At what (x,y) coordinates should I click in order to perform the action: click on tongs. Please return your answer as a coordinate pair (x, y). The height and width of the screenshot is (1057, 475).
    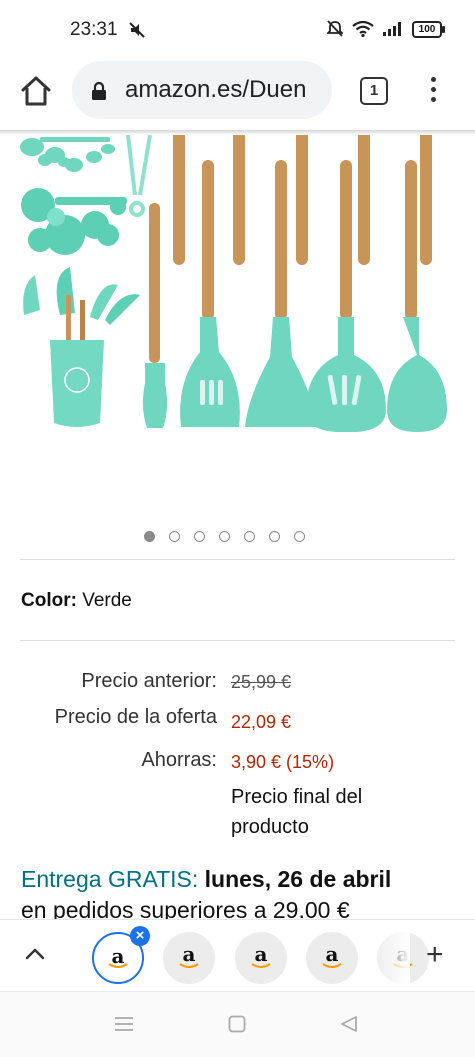
    Looking at the image, I should click on (139, 176).